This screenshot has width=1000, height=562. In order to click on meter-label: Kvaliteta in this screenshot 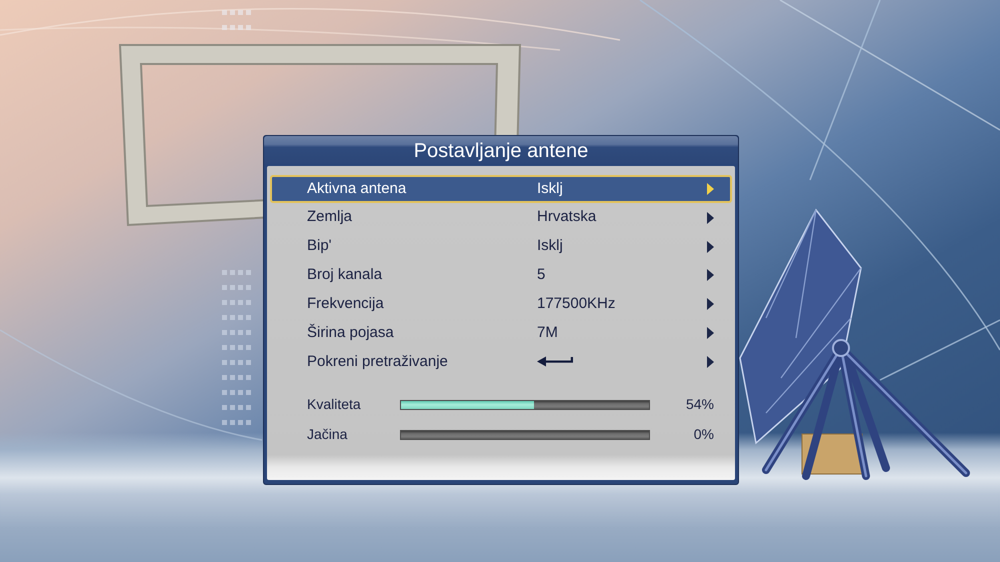, I will do `click(334, 404)`.